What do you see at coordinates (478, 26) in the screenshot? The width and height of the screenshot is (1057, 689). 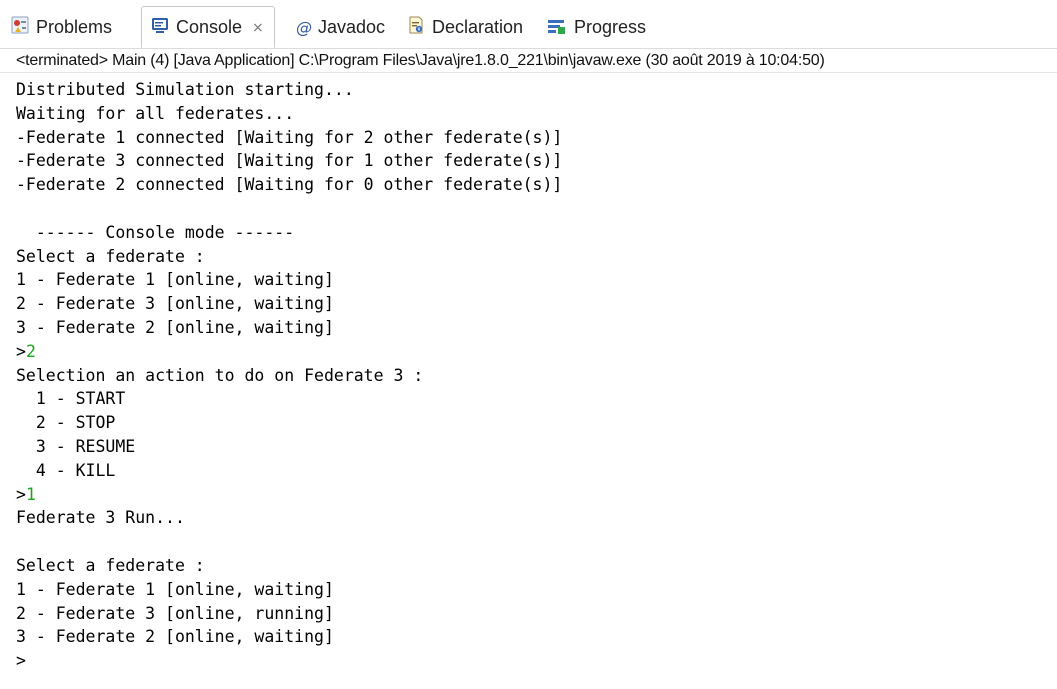 I see `tab-label: Declaration` at bounding box center [478, 26].